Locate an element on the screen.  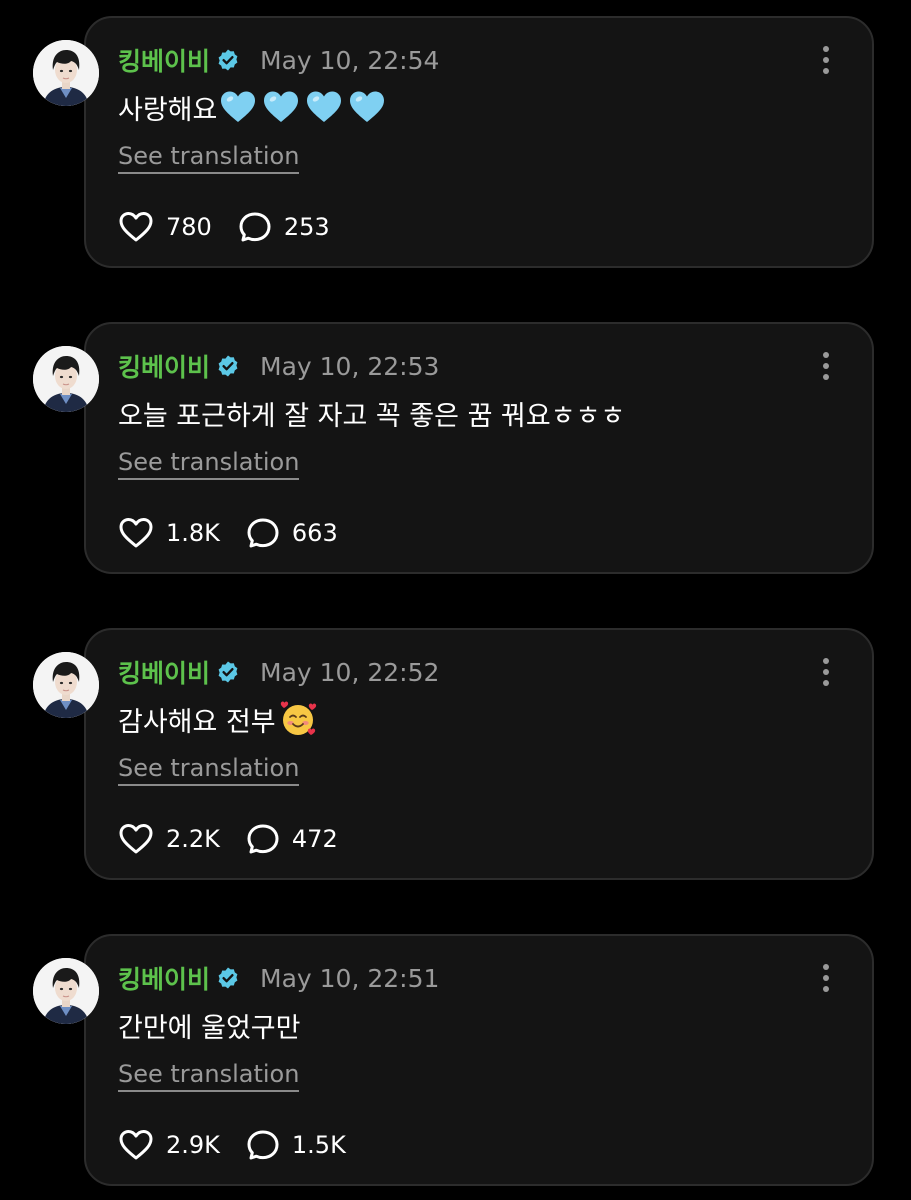
comment-text: 감사해요 전부 is located at coordinates (220, 719).